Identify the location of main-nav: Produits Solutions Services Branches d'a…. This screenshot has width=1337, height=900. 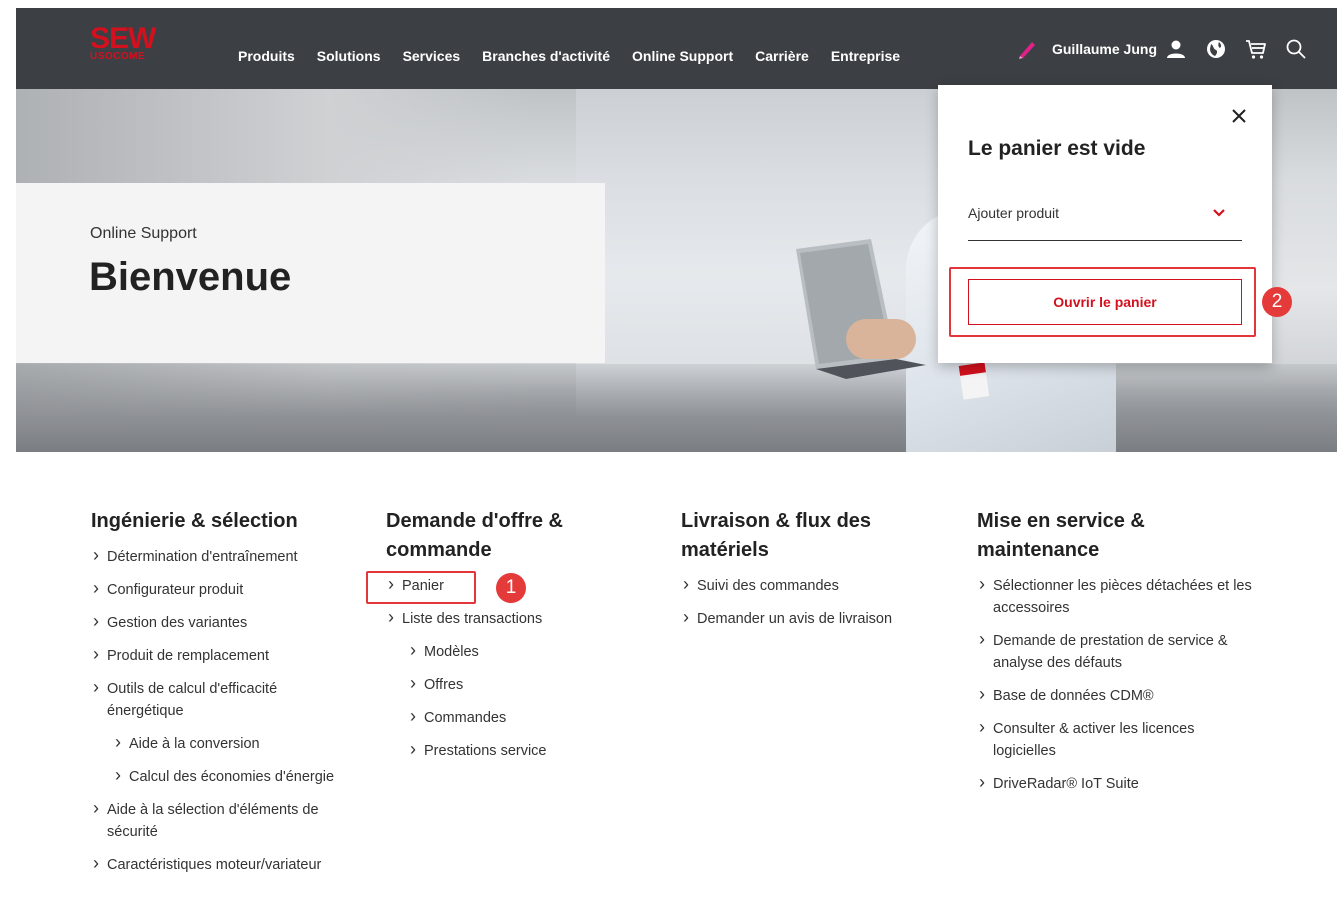
(580, 56).